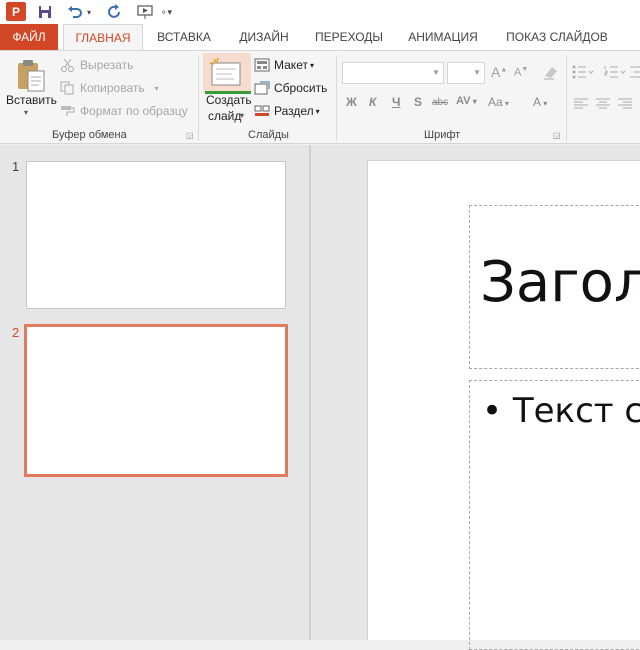 This screenshot has width=640, height=650. What do you see at coordinates (26, 112) in the screenshot?
I see `paste-dropdown-icon: ▾` at bounding box center [26, 112].